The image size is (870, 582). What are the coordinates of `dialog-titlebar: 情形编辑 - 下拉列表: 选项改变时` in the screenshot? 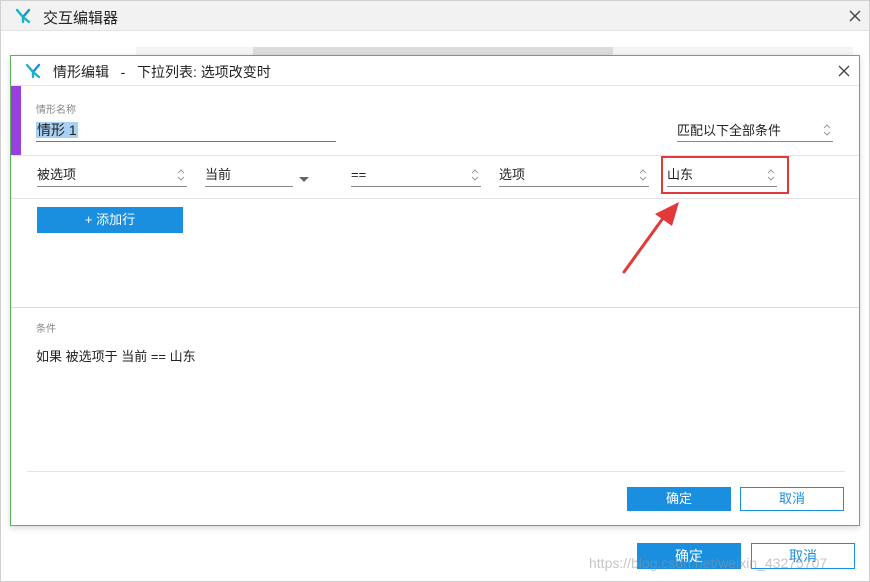 It's located at (435, 71).